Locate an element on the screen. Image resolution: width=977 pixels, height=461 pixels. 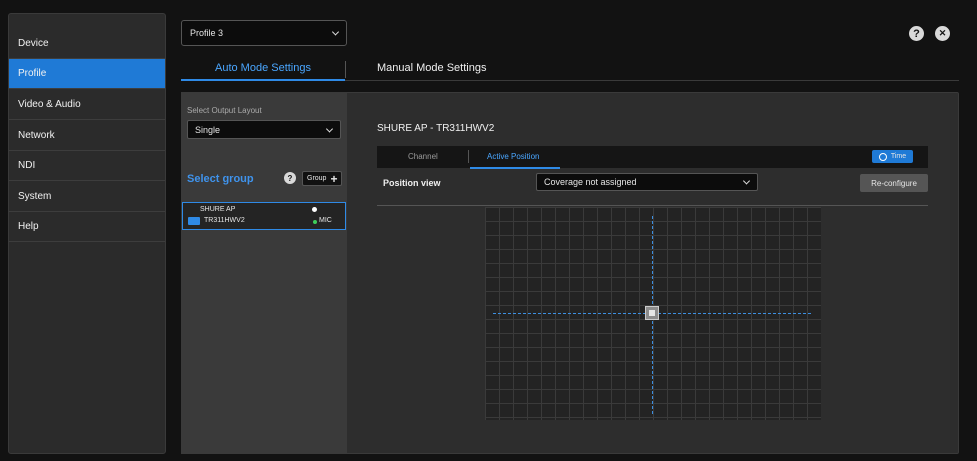
subtab-active-position: Active Position is located at coordinates (513, 156).